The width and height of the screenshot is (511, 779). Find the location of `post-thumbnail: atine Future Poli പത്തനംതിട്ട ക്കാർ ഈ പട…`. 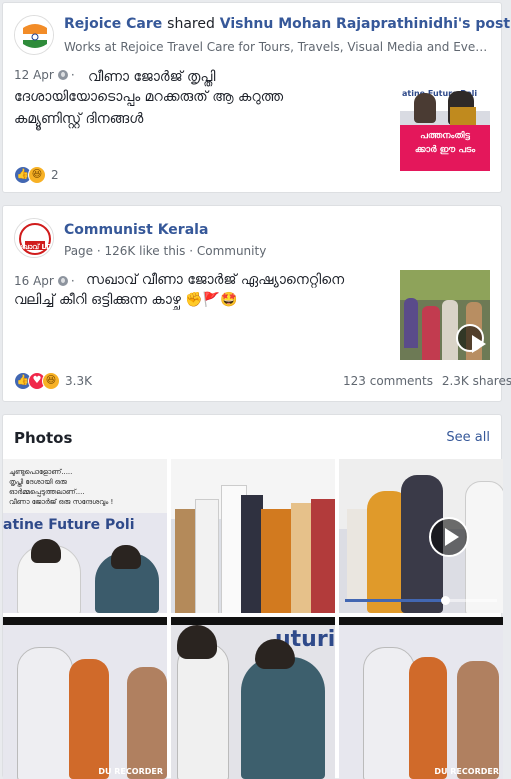

post-thumbnail: atine Future Poli പത്തനംതിട്ട ക്കാർ ഈ പട… is located at coordinates (445, 126).